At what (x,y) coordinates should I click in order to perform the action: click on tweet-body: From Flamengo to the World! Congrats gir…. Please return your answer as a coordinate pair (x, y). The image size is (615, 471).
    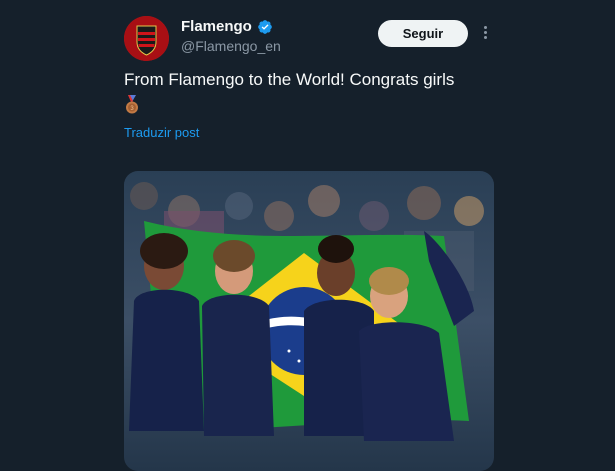
    Looking at the image, I should click on (289, 79).